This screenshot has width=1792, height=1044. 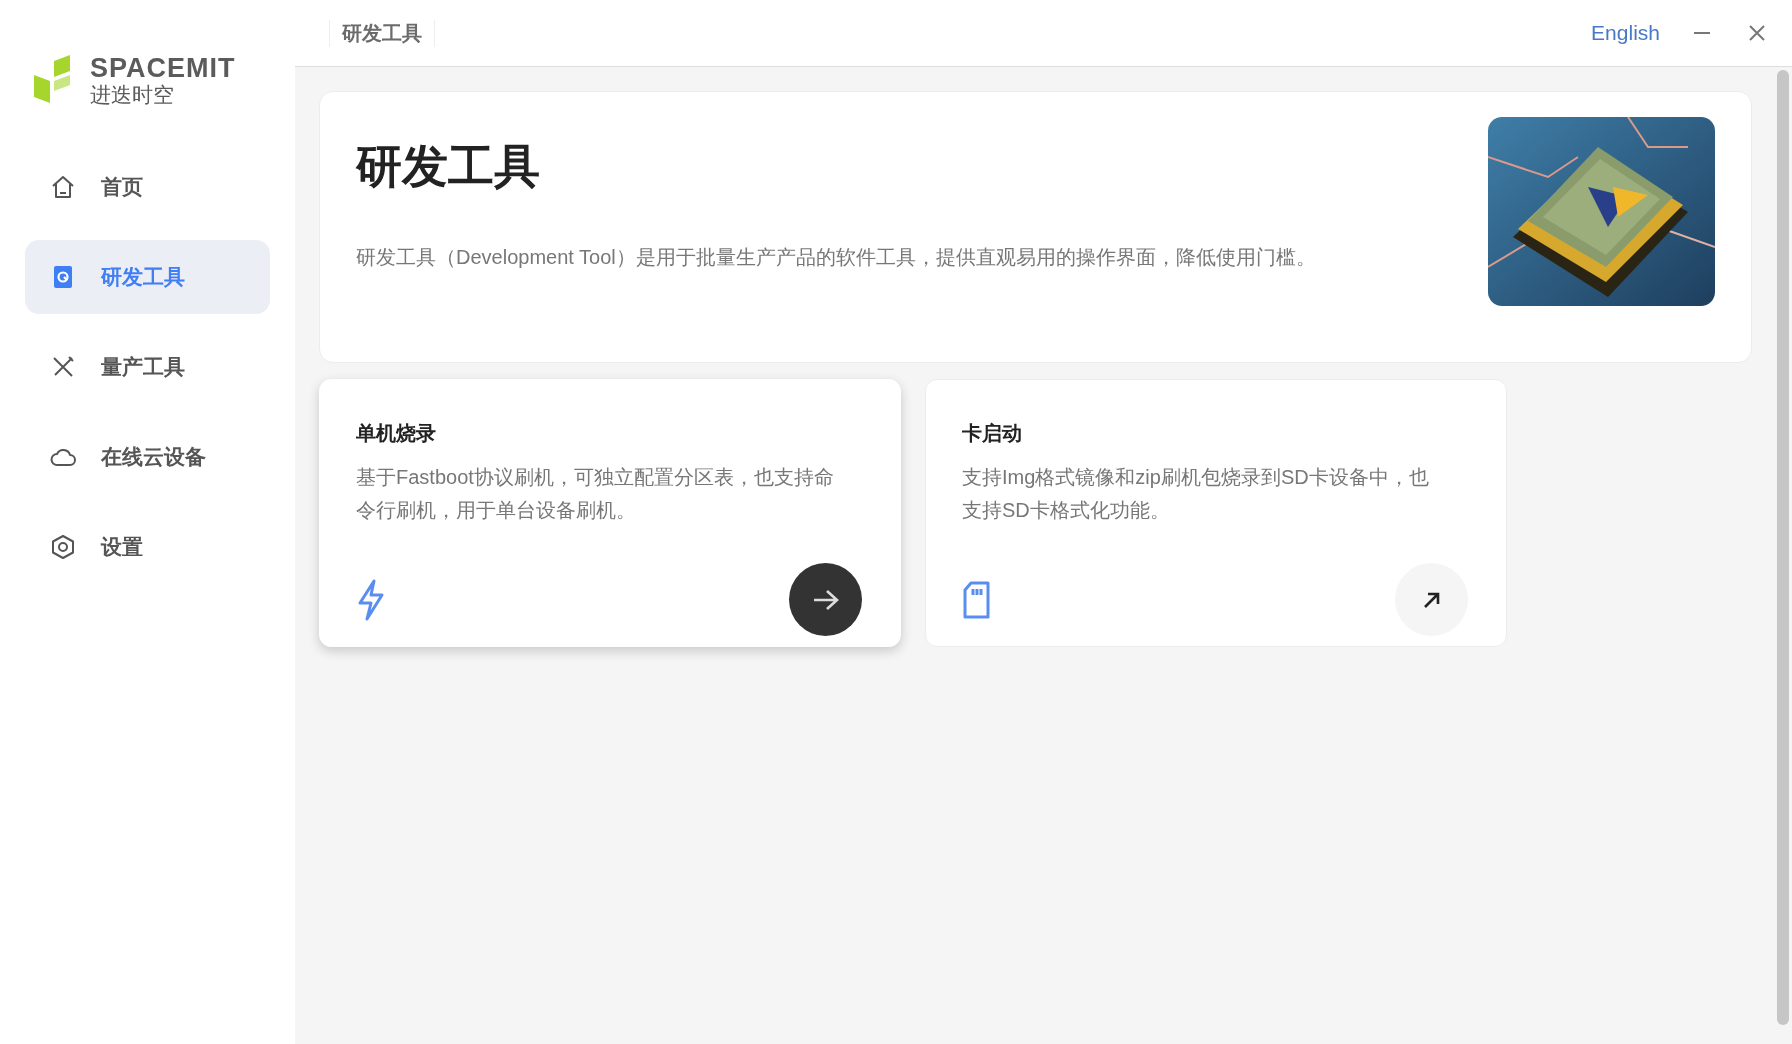 I want to click on page-description: 研发工具（Development Tool）是用于批量生产产品的软件工具，提供直观易用的操作界面，降低使用门槛。, so click(x=836, y=257).